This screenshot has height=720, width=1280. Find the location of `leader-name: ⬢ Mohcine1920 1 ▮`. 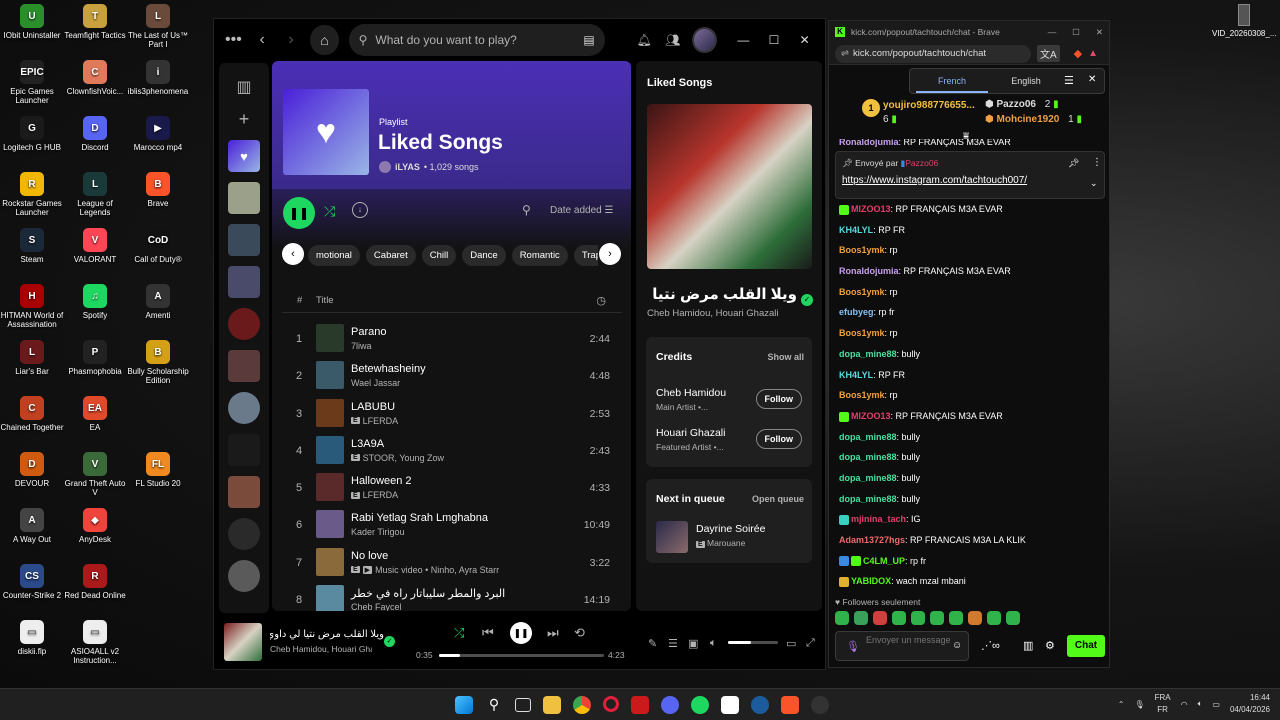

leader-name: ⬢ Mohcine1920 1 ▮ is located at coordinates (1033, 119).